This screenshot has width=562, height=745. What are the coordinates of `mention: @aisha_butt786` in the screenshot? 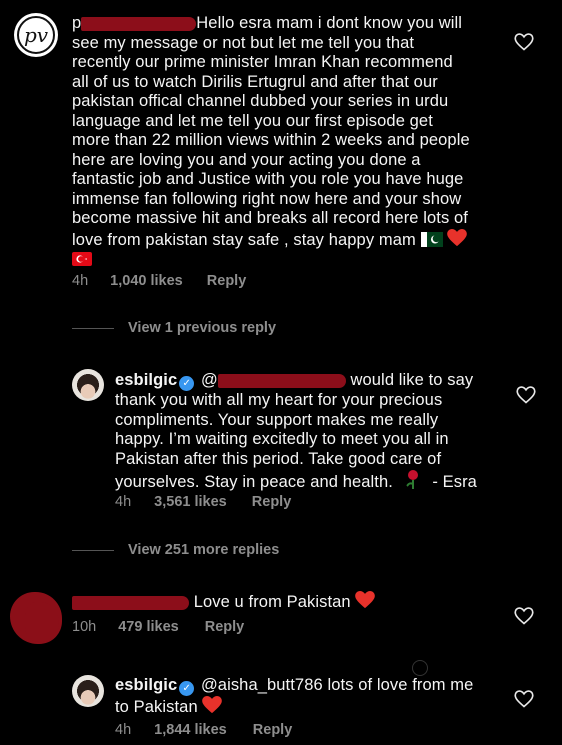 It's located at (262, 685).